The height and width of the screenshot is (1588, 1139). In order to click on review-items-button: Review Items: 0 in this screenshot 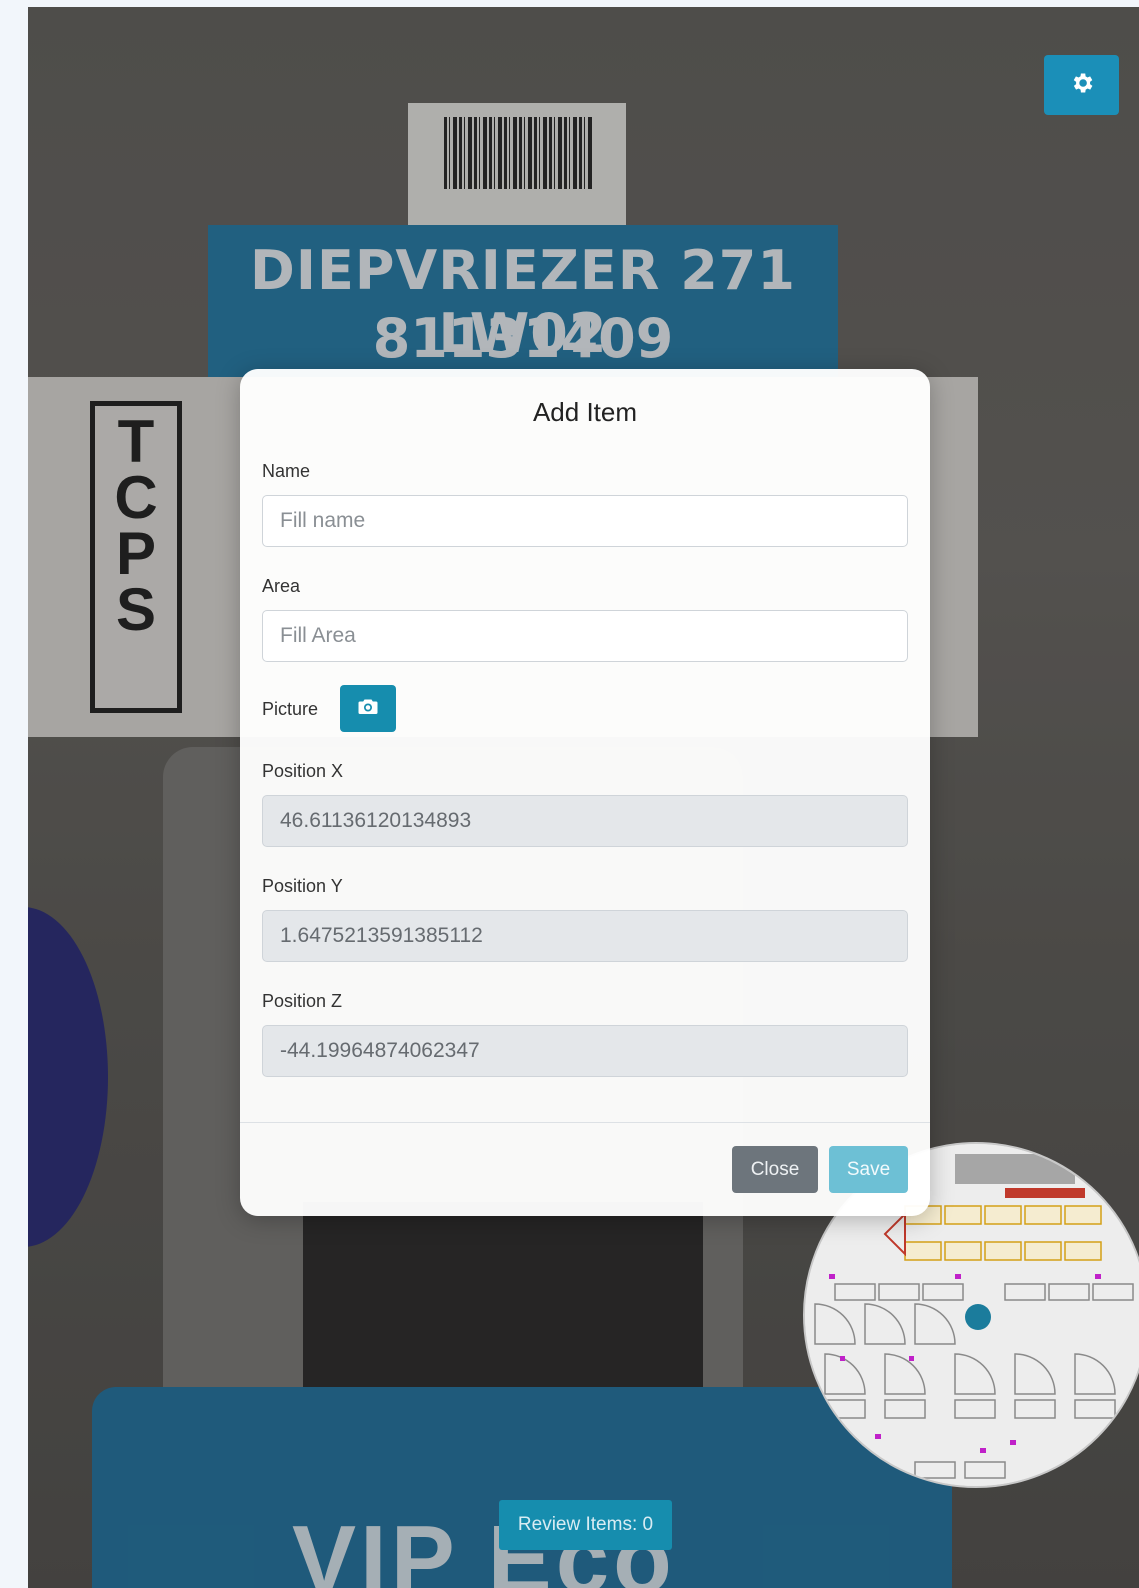, I will do `click(585, 1525)`.